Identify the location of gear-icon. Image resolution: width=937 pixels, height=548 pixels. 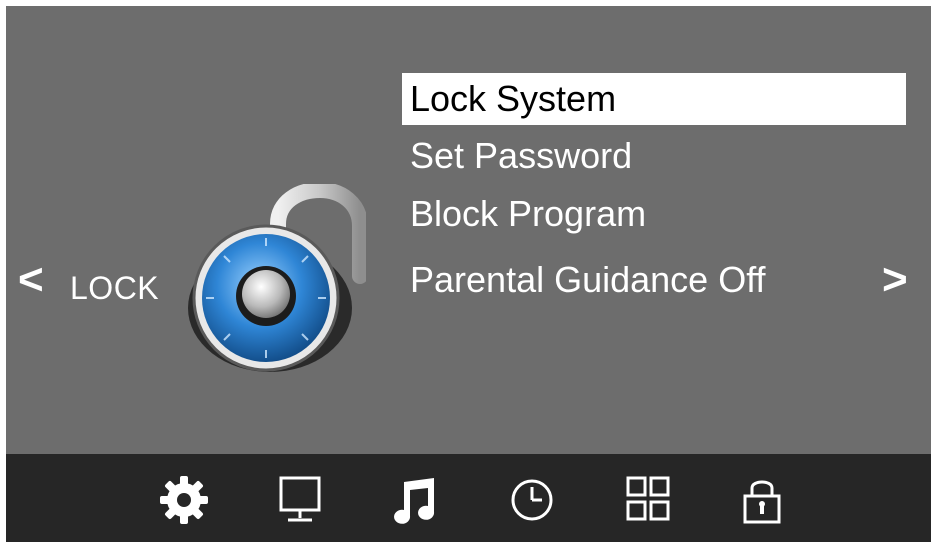
(184, 500).